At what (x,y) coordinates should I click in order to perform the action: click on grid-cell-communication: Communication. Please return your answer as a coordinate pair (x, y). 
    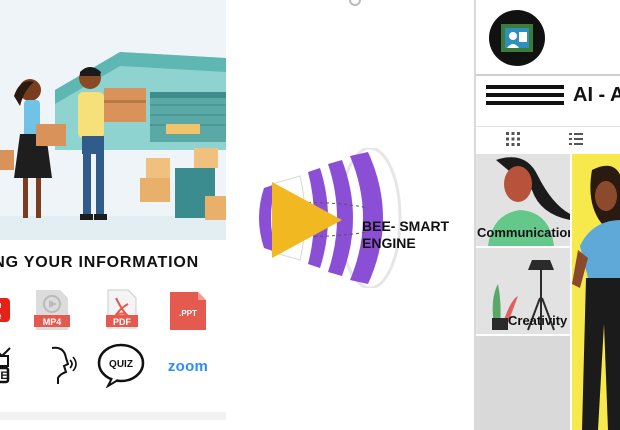
    Looking at the image, I should click on (523, 200).